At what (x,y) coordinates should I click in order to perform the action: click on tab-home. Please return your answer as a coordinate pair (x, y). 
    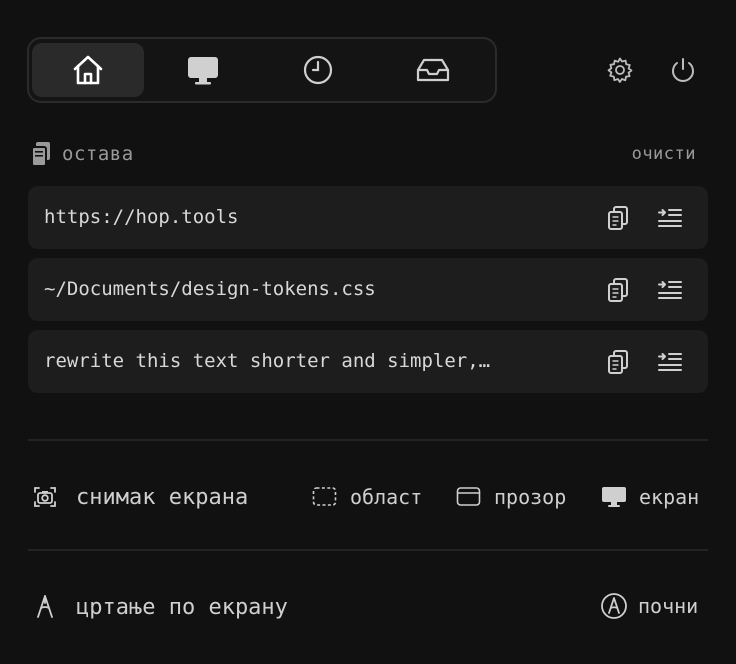
    Looking at the image, I should click on (88, 70).